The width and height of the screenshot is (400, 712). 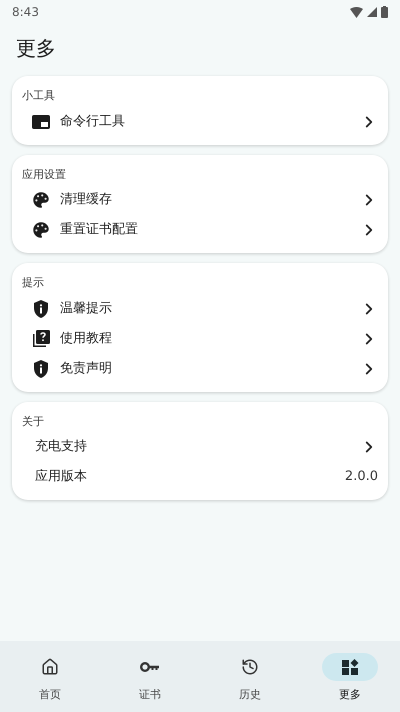 I want to click on item-label: 免责声明, so click(x=86, y=369).